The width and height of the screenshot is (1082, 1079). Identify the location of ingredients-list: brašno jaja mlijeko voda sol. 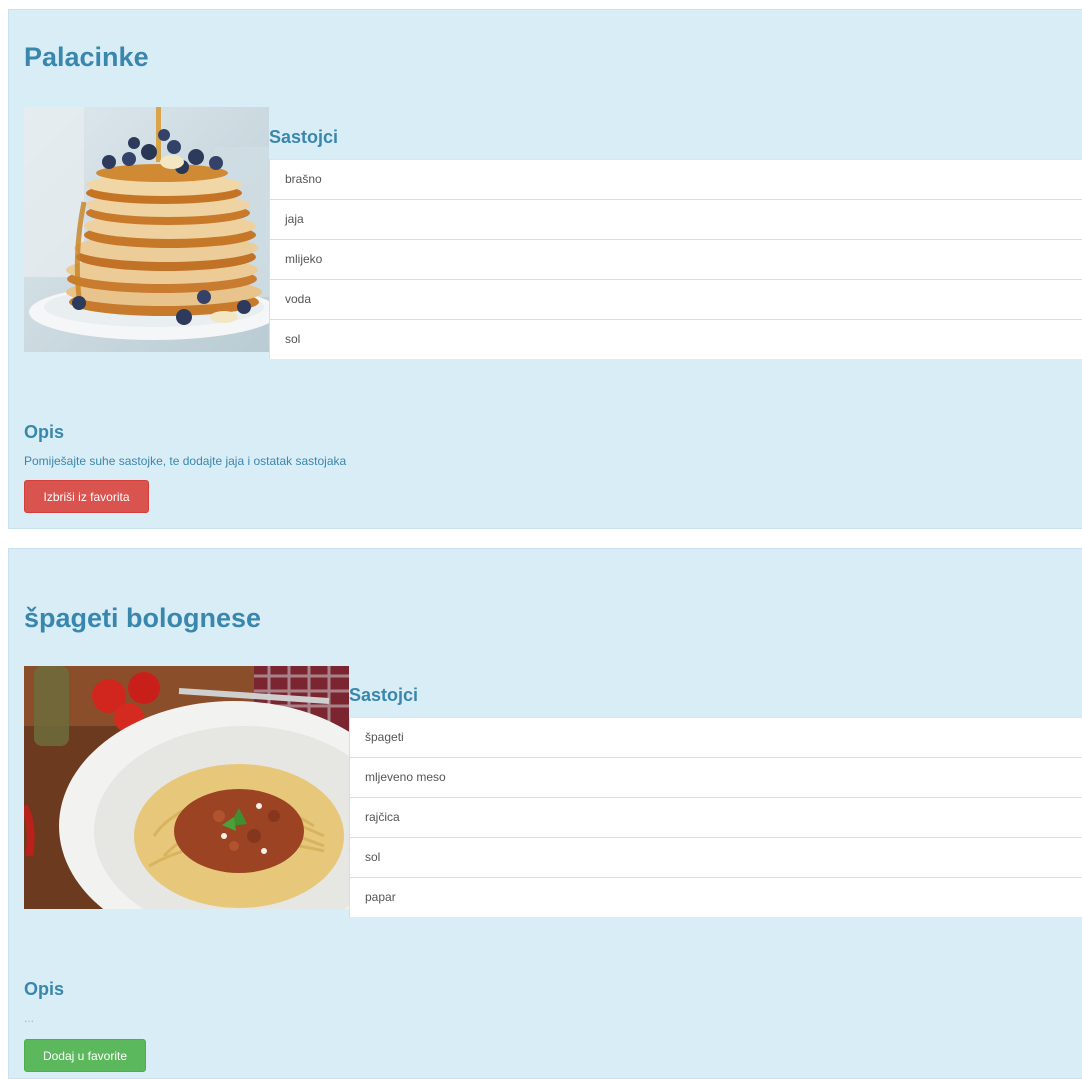
(675, 259).